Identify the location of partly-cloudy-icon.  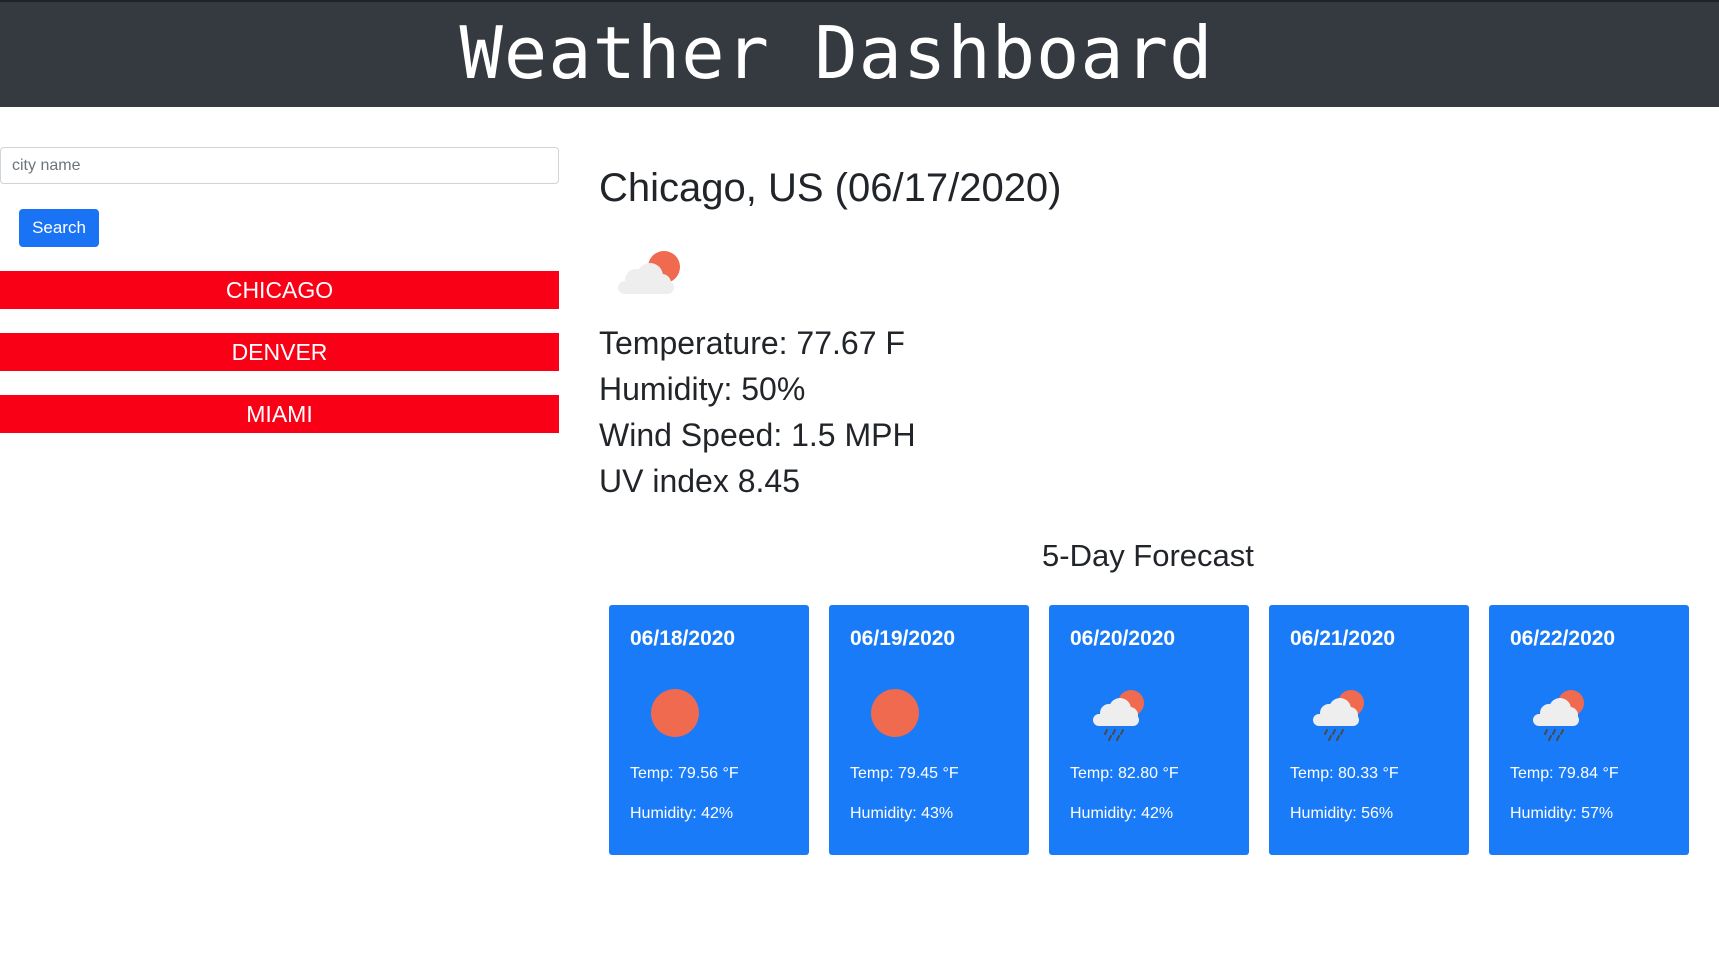
(649, 272).